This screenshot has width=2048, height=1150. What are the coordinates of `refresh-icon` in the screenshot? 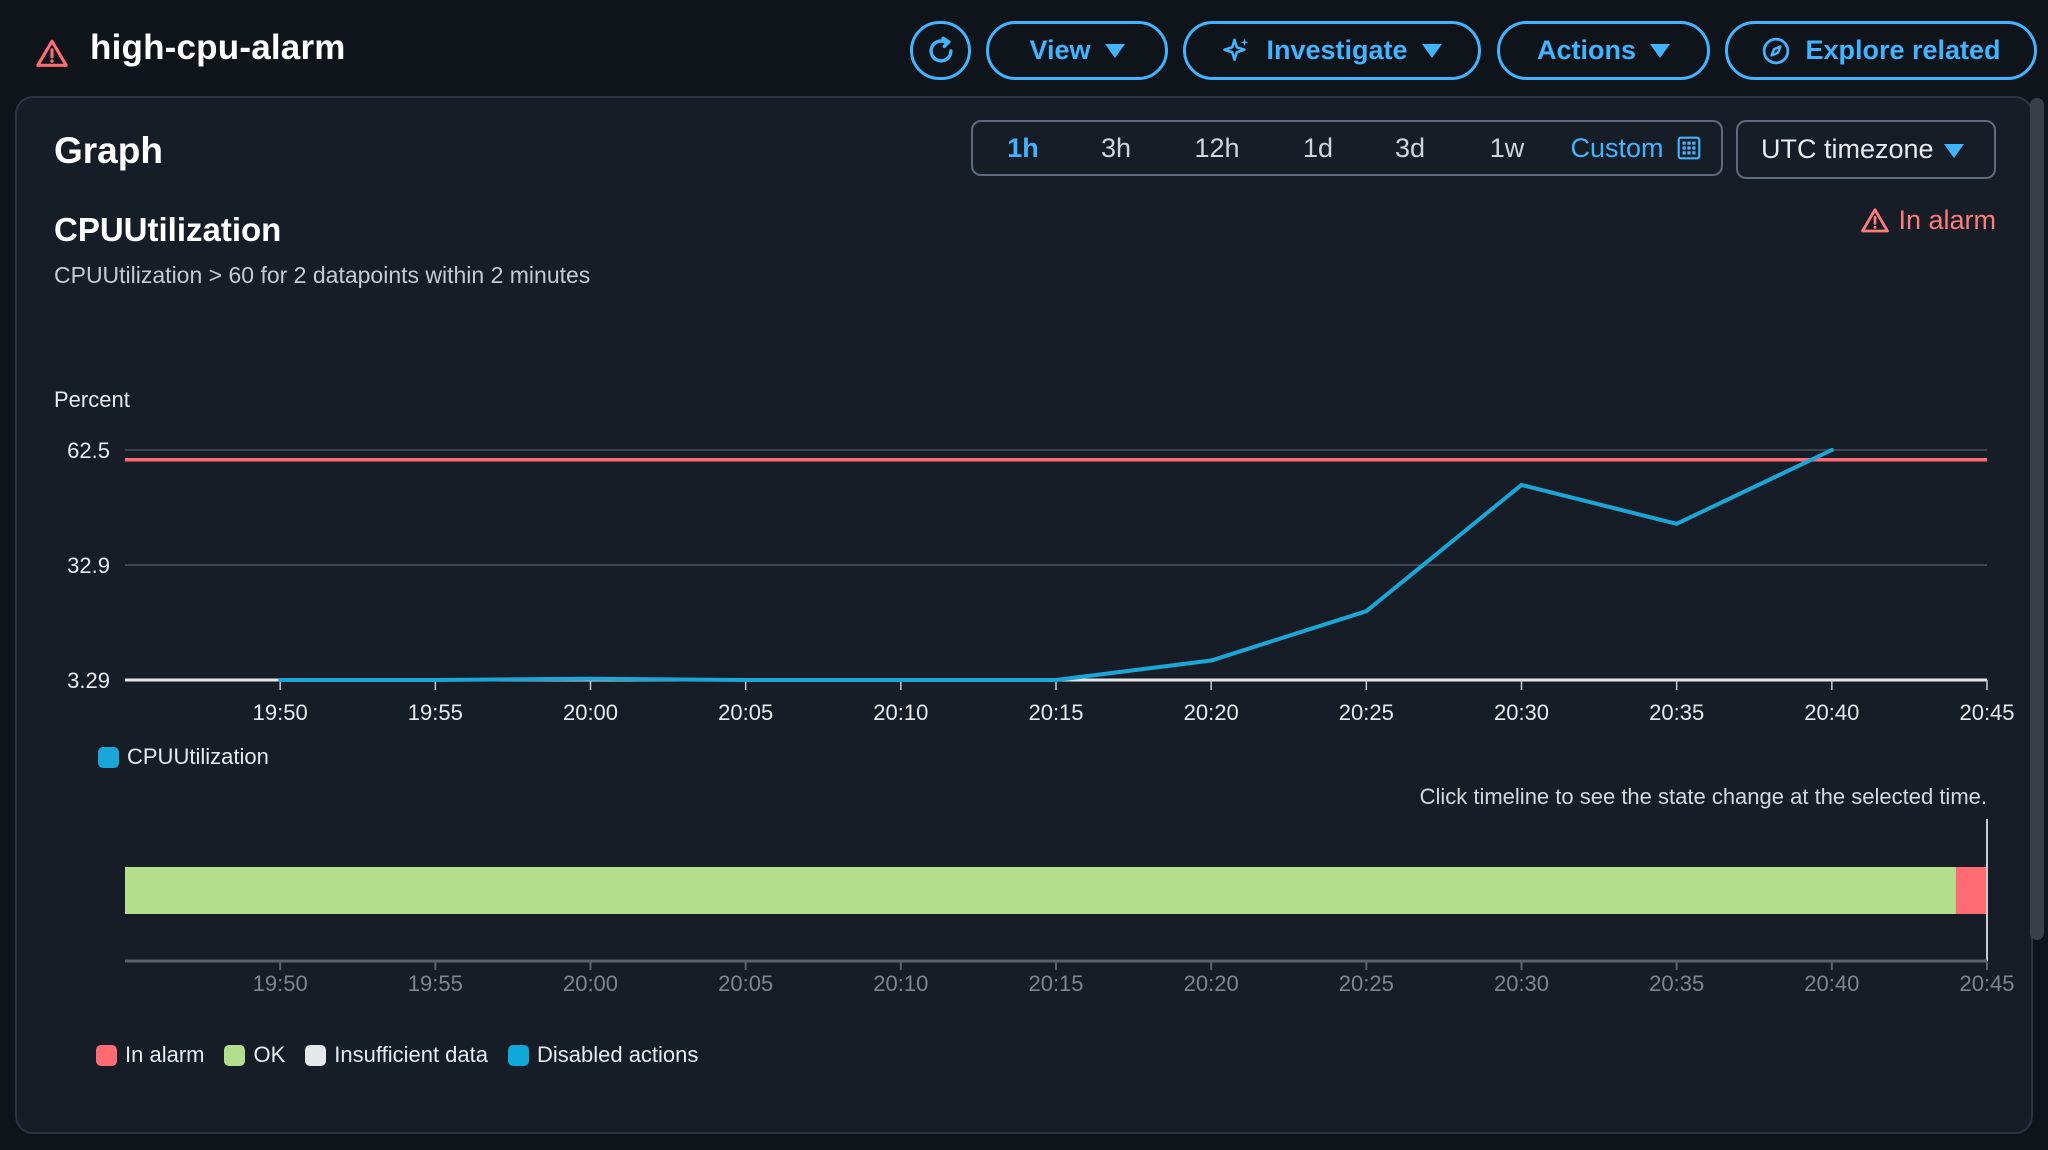 It's located at (940, 49).